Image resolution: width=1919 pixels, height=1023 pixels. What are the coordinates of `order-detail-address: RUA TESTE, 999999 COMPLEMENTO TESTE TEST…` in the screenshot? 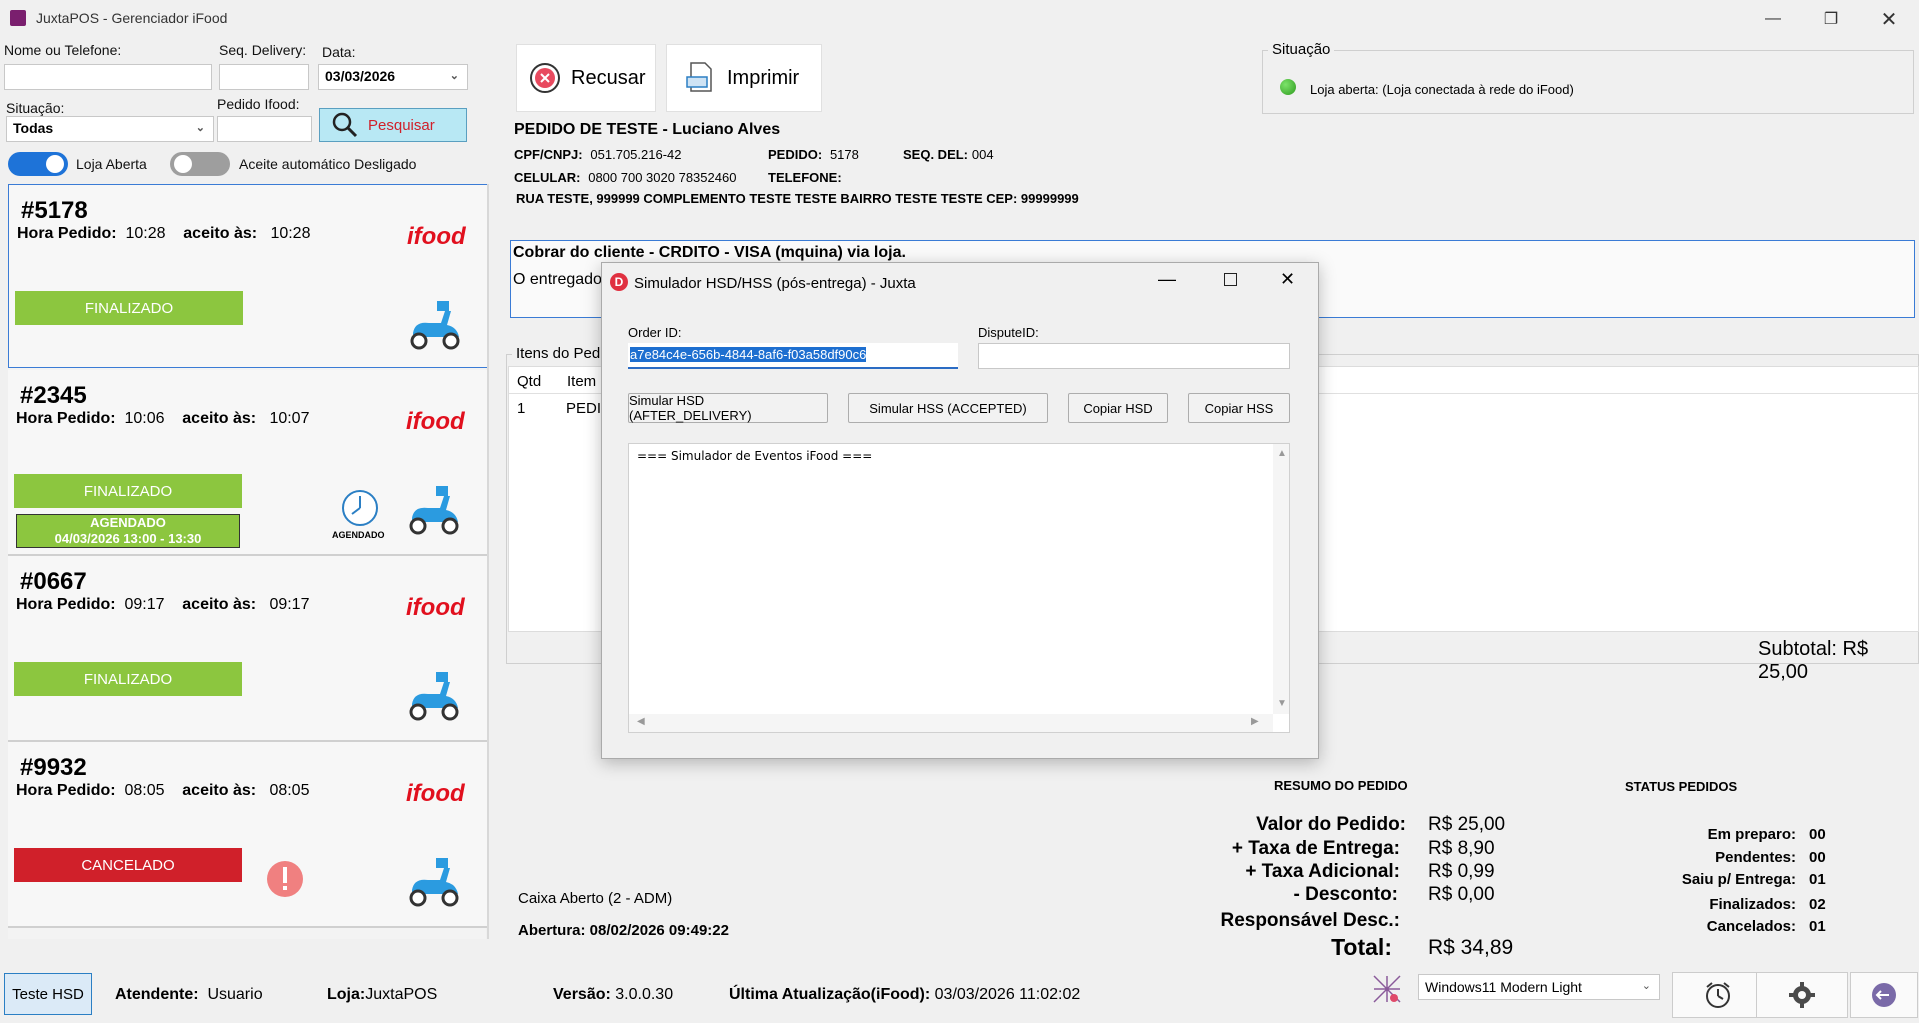 It's located at (797, 198).